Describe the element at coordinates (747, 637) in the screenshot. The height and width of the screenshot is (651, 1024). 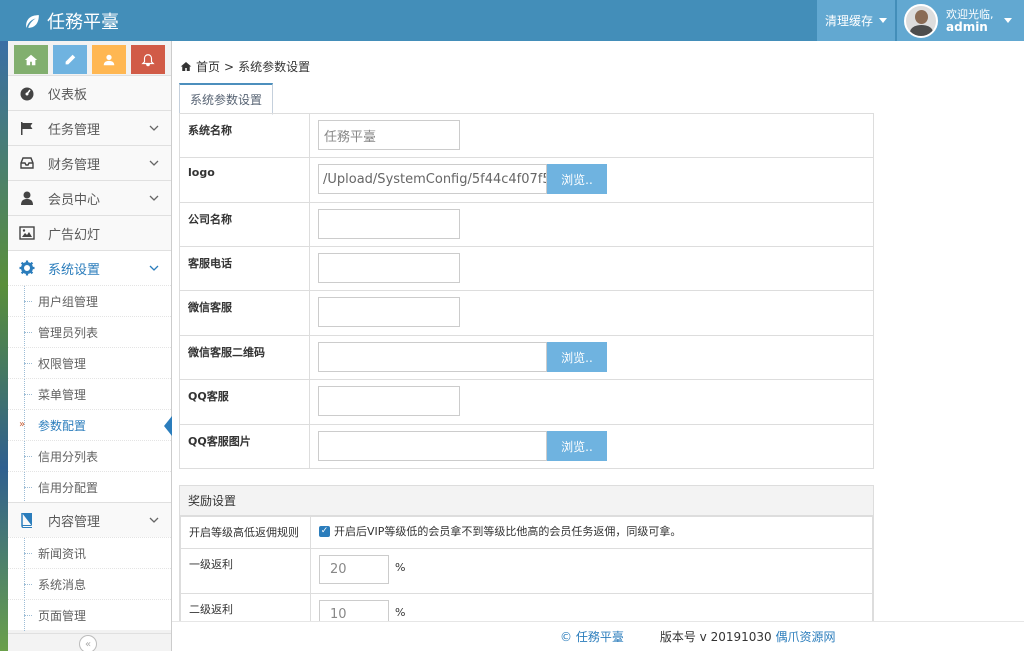
I see `footer-version: 版本号 v 20191030 偶爪资源网` at that location.